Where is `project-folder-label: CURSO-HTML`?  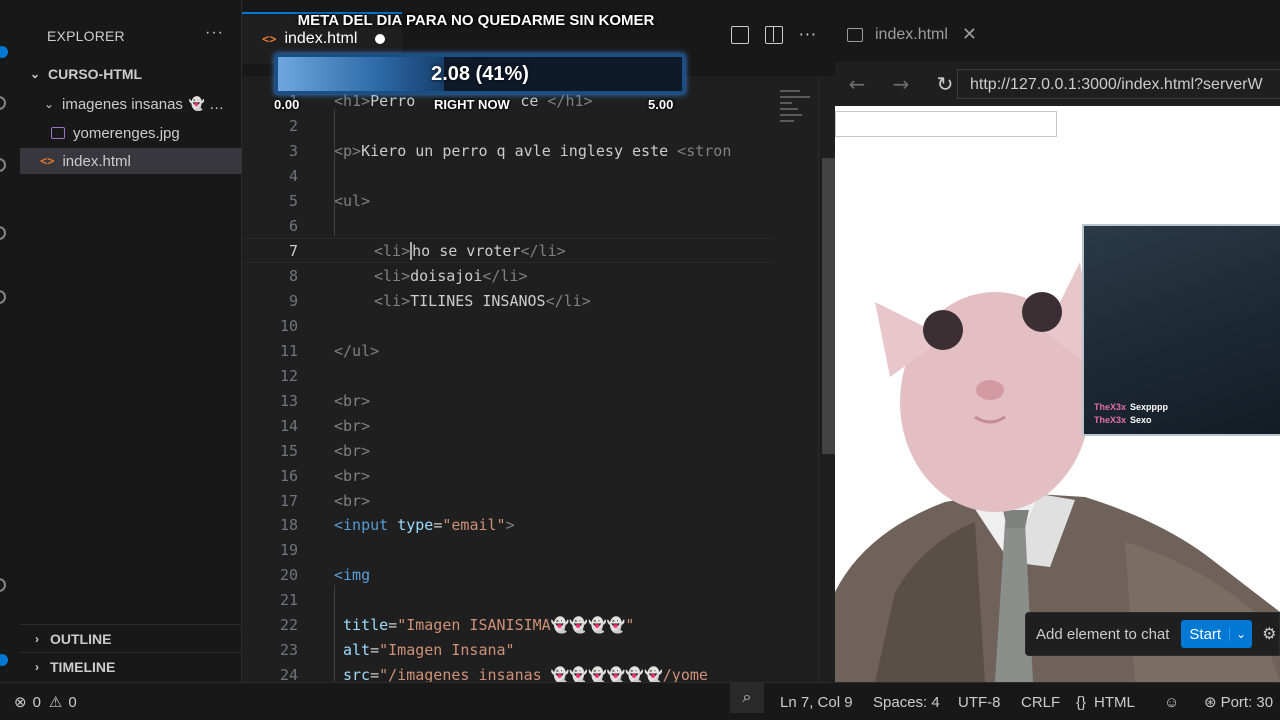 project-folder-label: CURSO-HTML is located at coordinates (95, 74).